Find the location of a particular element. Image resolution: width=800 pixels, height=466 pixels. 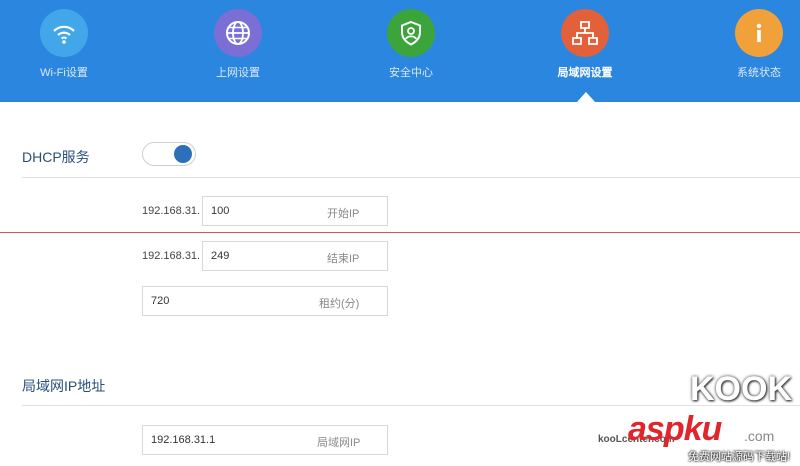

lan-ip-section-title: 局域网IP地址 is located at coordinates (64, 386).